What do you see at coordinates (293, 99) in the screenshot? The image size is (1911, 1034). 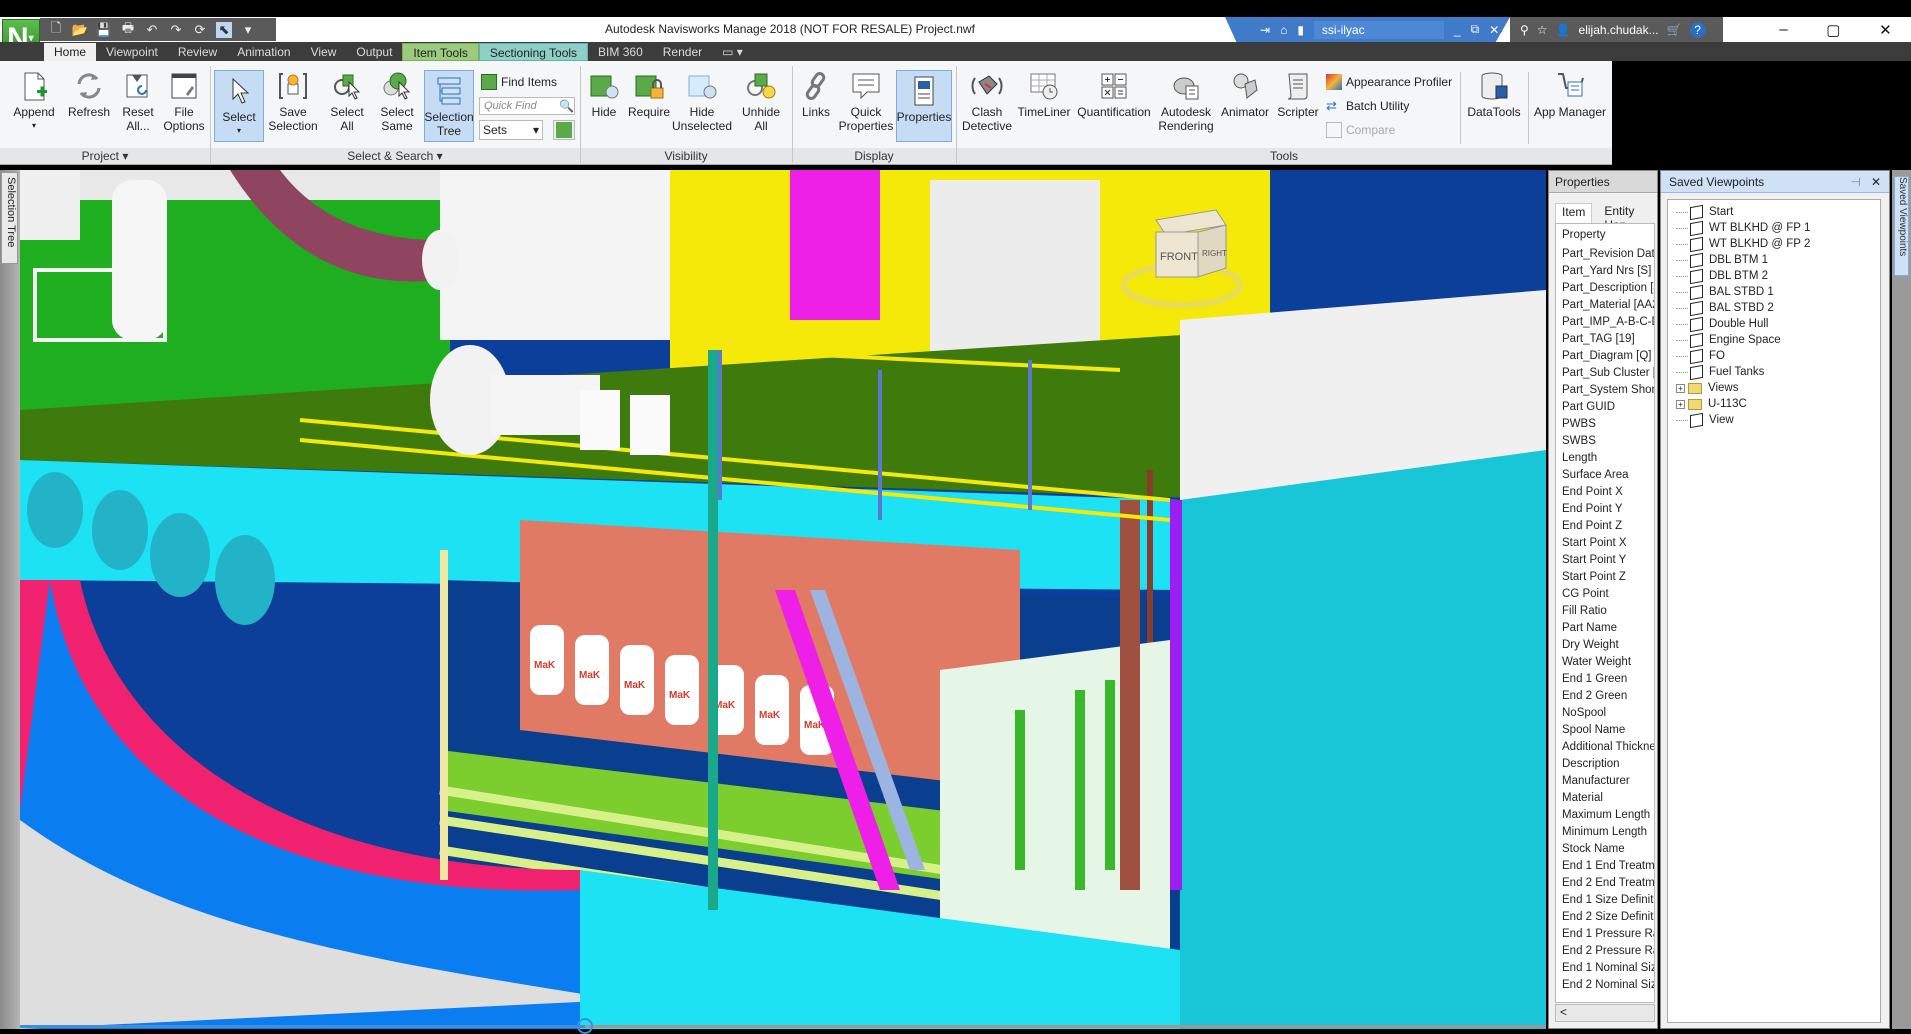 I see `save-selection-button: Save Selection` at bounding box center [293, 99].